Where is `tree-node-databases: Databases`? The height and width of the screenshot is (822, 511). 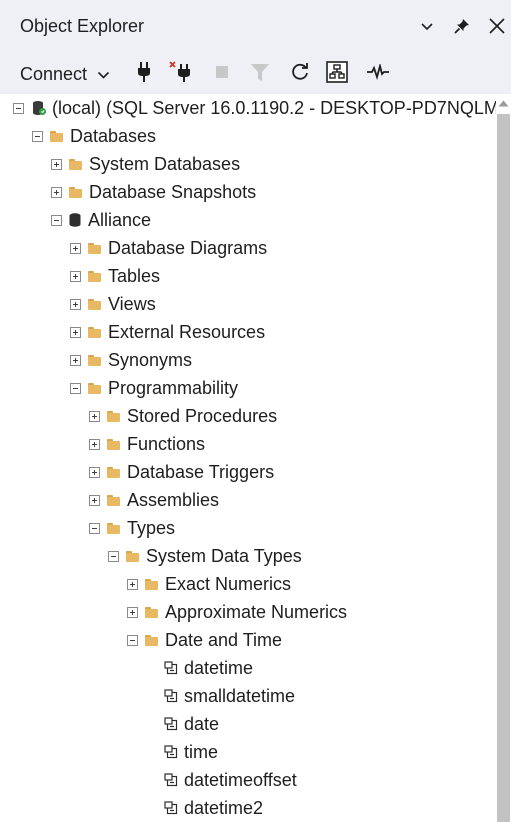 tree-node-databases: Databases is located at coordinates (248, 136).